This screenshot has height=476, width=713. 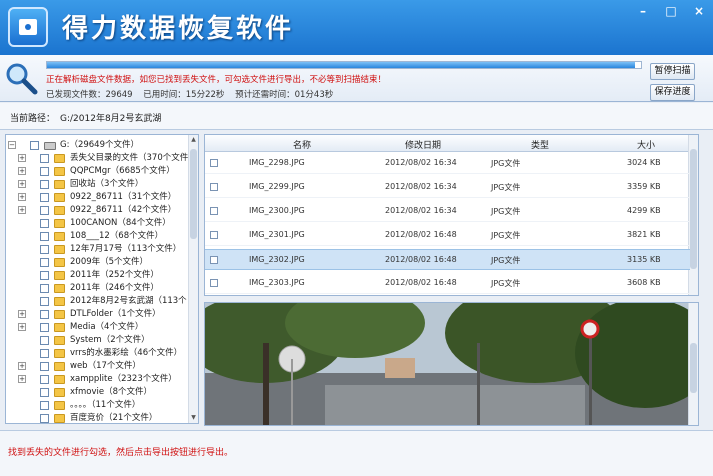 I want to click on file-row: IMG_2300.JPG 2012/08/02 16:34 JPG文件 4299 KB, so click(x=447, y=211).